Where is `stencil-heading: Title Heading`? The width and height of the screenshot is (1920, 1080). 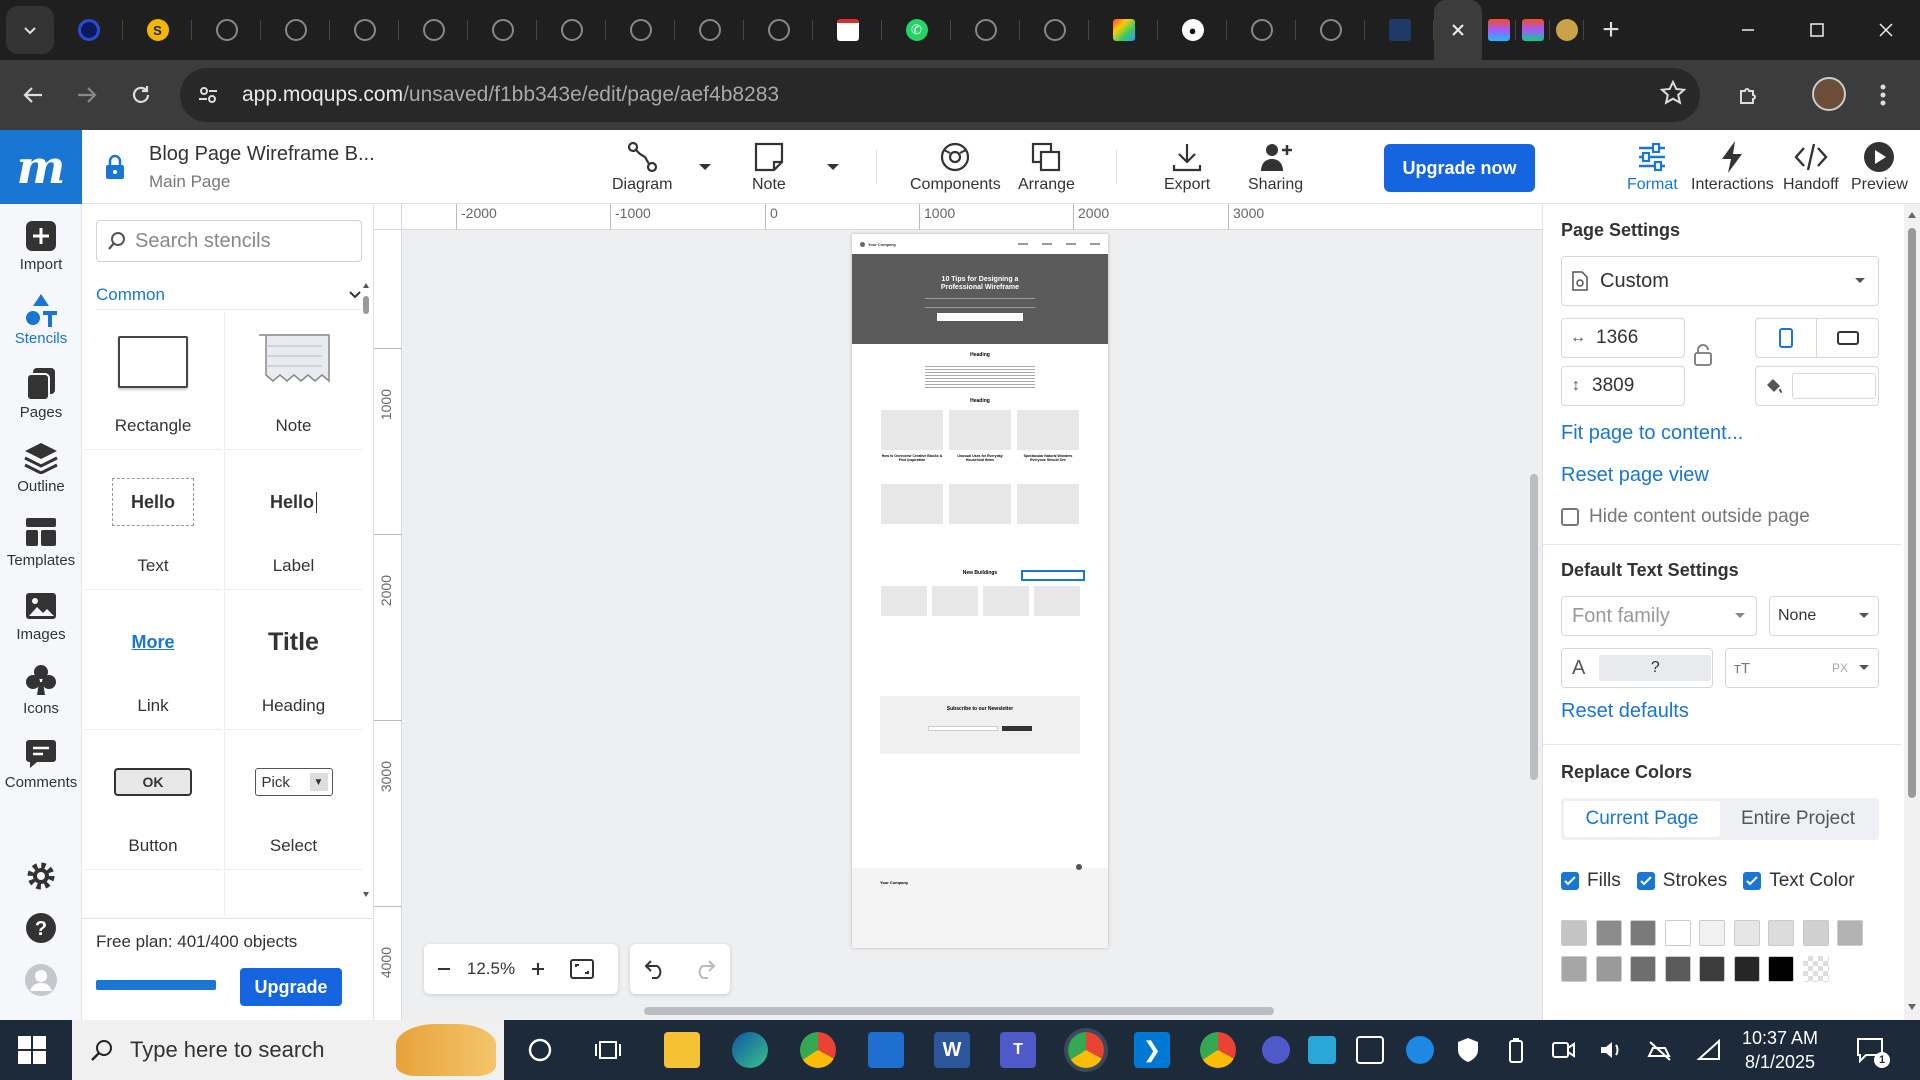 stencil-heading: Title Heading is located at coordinates (293, 661).